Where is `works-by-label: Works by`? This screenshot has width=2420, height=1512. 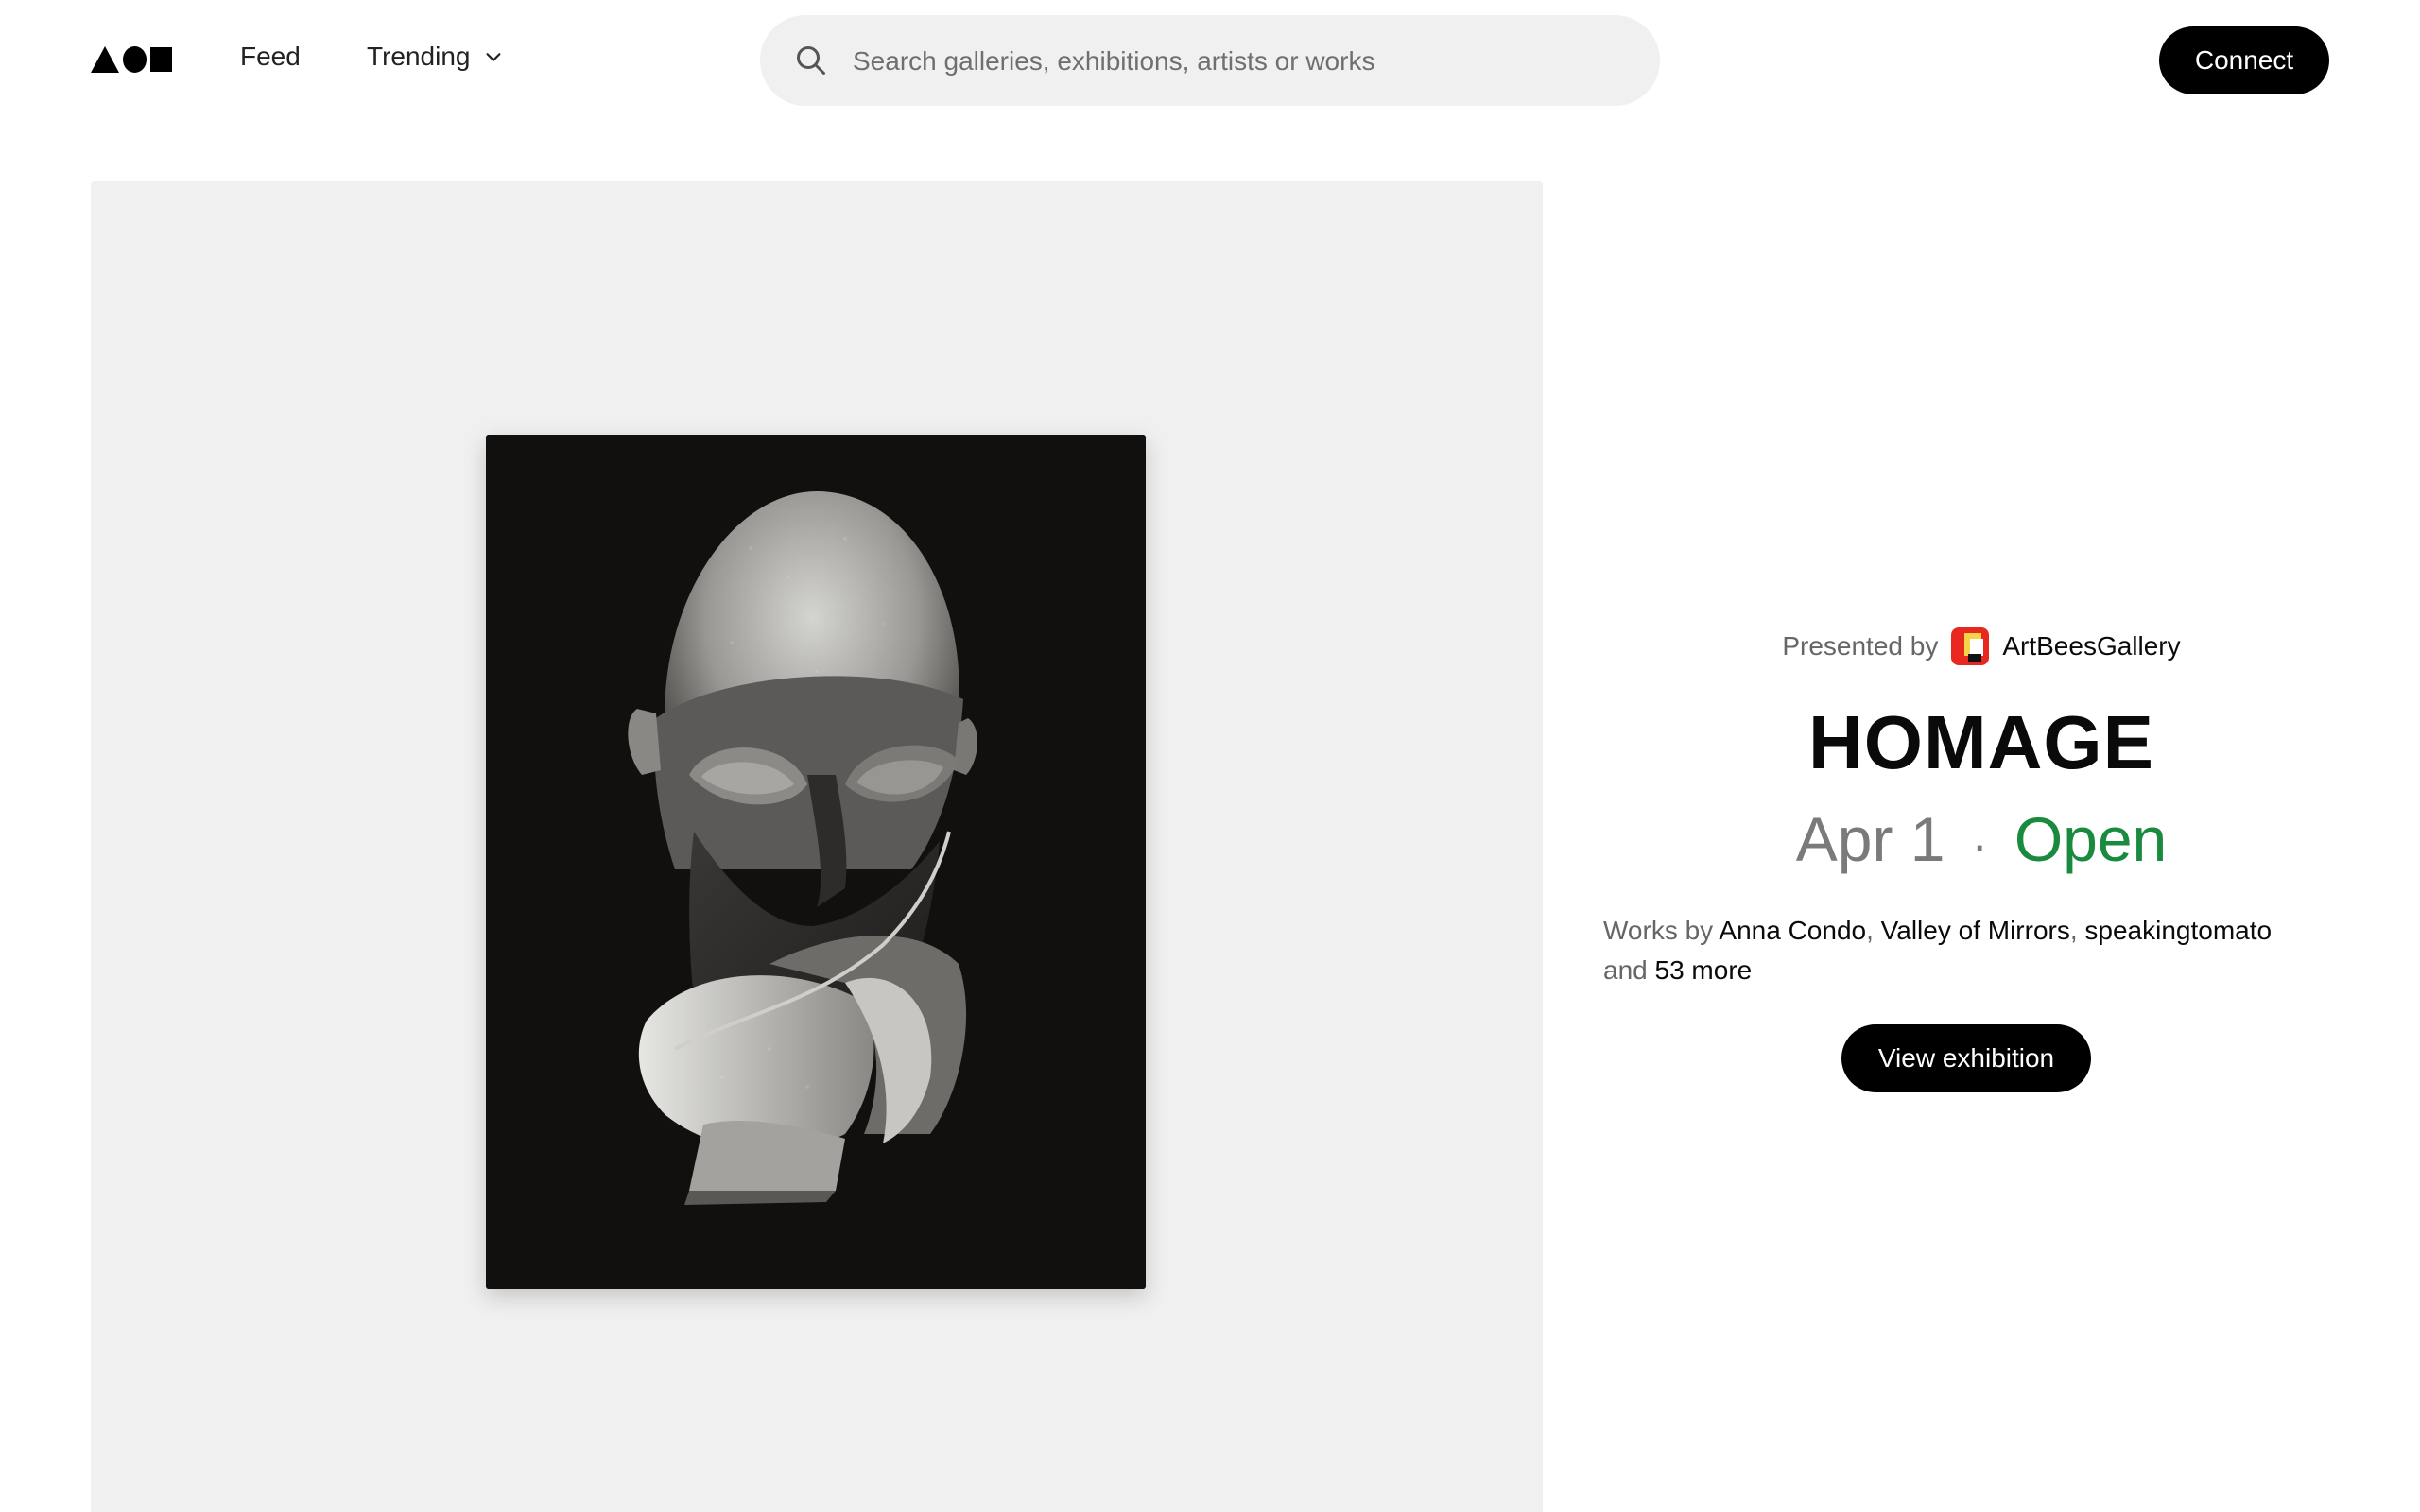
works-by-label: Works by is located at coordinates (1658, 930).